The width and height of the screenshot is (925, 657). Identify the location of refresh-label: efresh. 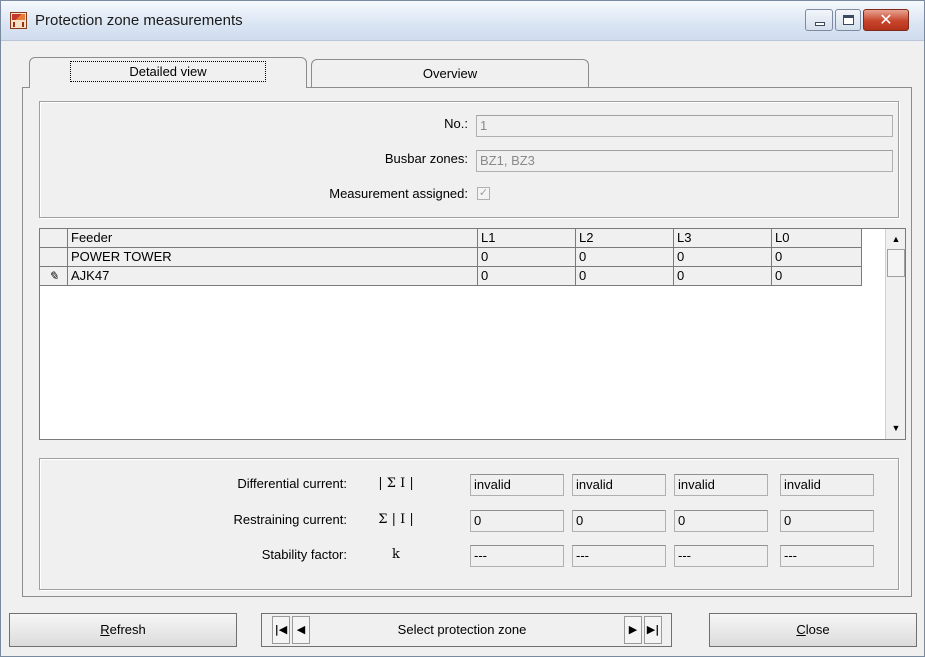
(127, 629).